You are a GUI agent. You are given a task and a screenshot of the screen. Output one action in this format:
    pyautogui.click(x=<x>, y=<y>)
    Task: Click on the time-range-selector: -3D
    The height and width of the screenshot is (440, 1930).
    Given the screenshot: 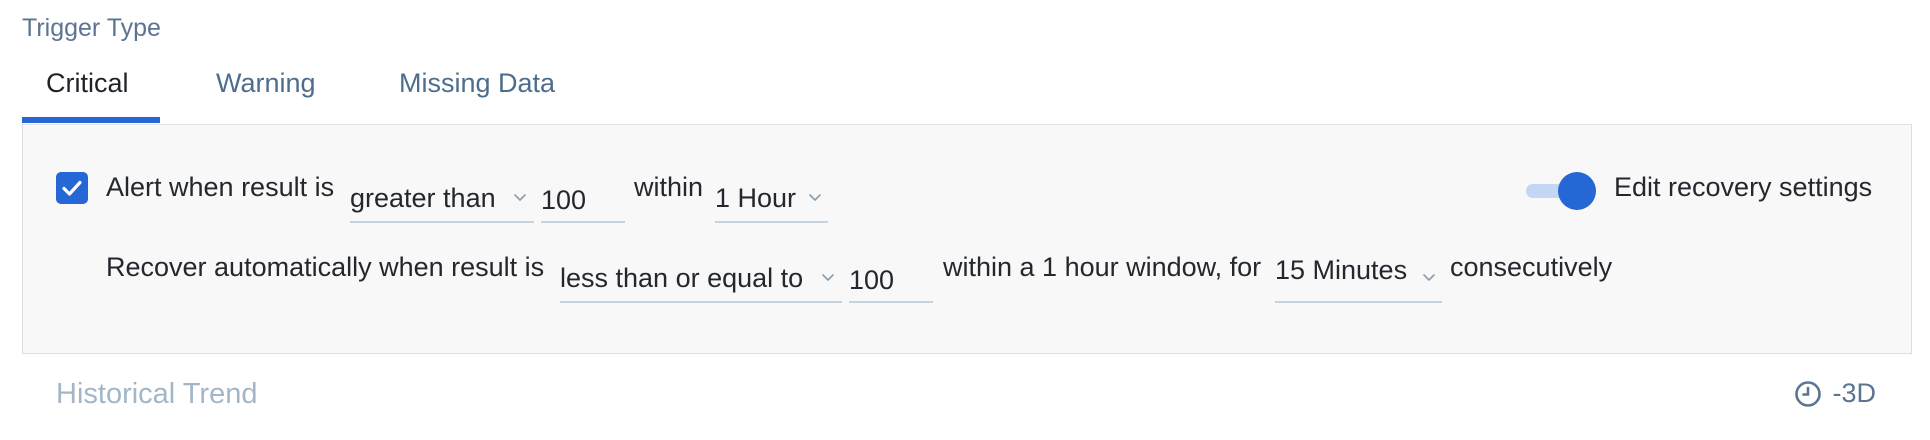 What is the action you would take?
    pyautogui.click(x=1835, y=393)
    